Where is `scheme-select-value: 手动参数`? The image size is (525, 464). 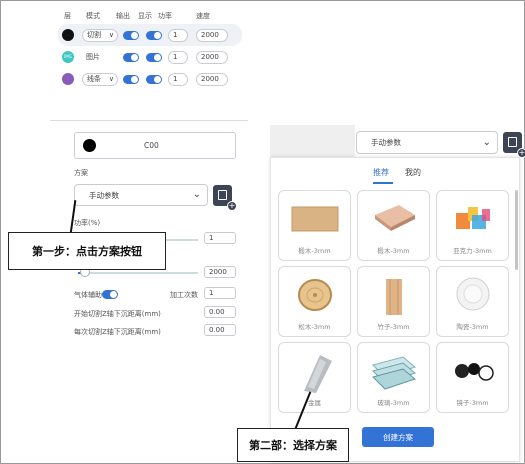
scheme-select-value: 手动参数 is located at coordinates (104, 195).